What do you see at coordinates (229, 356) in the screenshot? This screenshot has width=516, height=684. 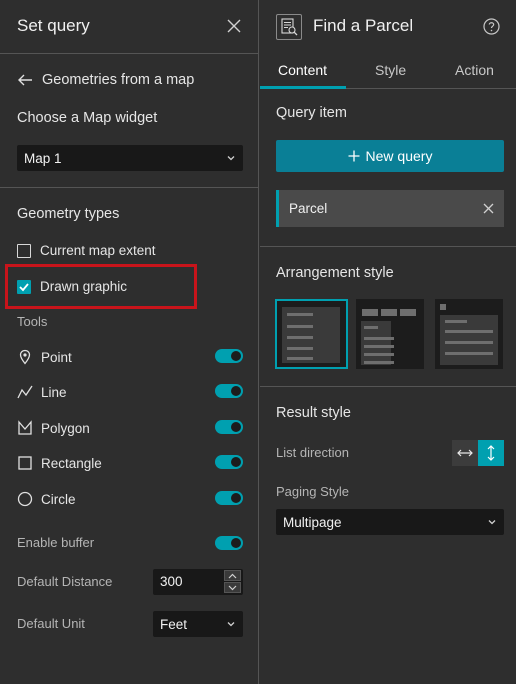 I see `tool-point-toggle` at bounding box center [229, 356].